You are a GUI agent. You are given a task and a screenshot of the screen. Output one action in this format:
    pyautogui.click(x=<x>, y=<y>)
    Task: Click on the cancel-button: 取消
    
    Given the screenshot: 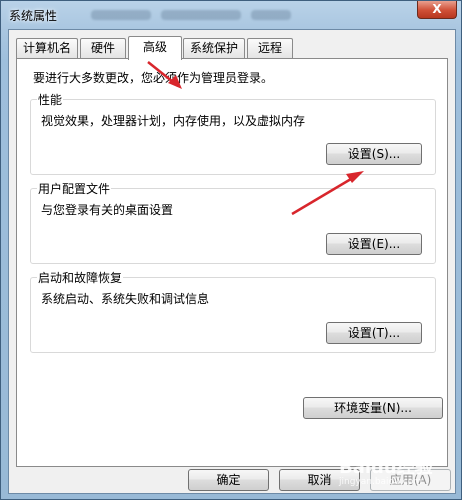 What is the action you would take?
    pyautogui.click(x=319, y=480)
    